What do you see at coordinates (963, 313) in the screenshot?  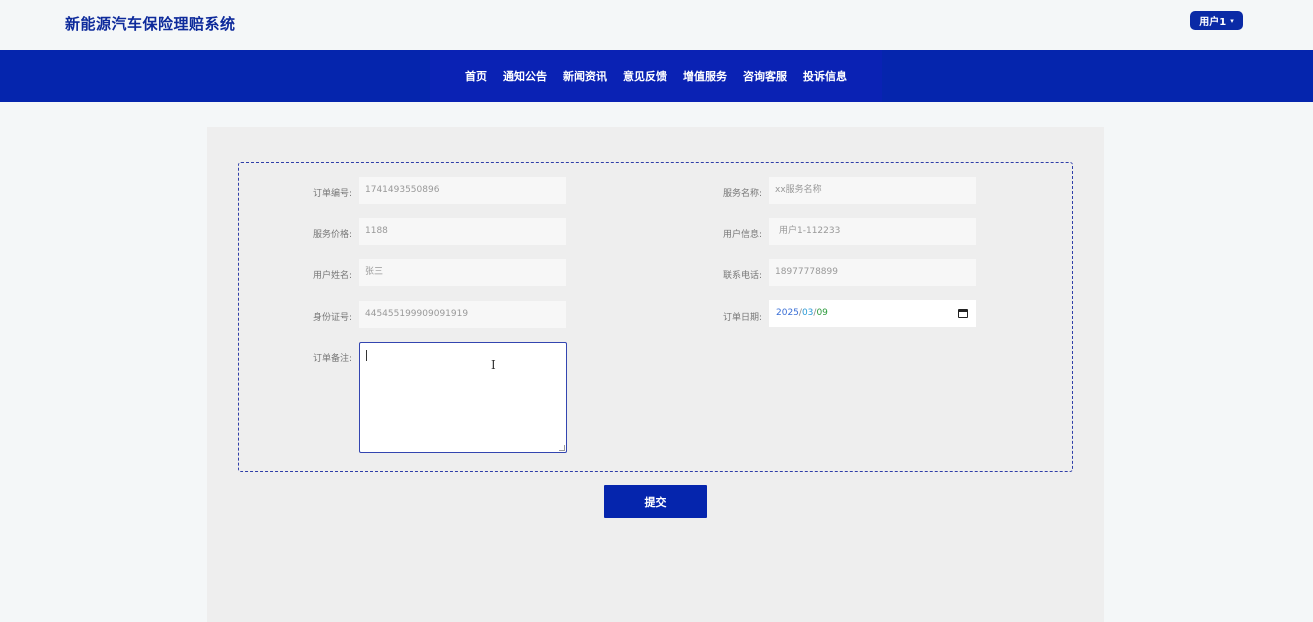 I see `calendar-icon` at bounding box center [963, 313].